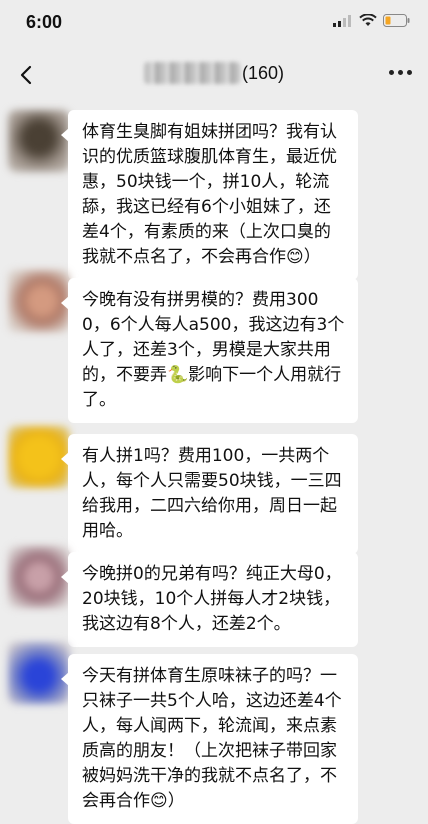 The image size is (428, 824). What do you see at coordinates (191, 73) in the screenshot?
I see `group-name-redacted` at bounding box center [191, 73].